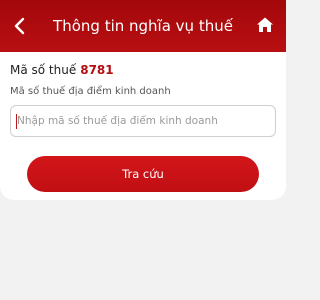 The height and width of the screenshot is (300, 320). I want to click on tax-code-row: Mã số thuế 8781, so click(62, 70).